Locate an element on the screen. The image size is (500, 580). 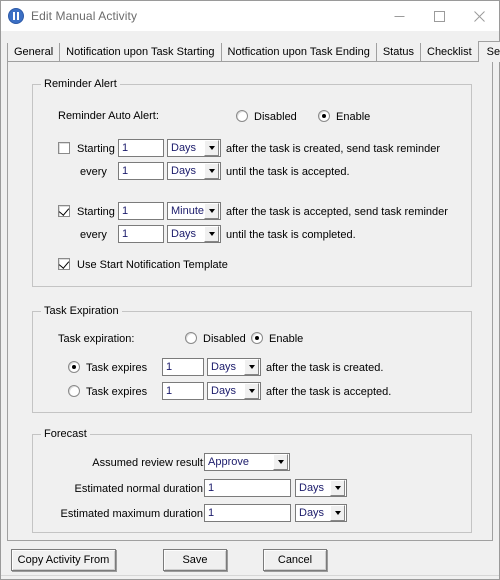
task-expires-created-text: after the task is created. is located at coordinates (325, 368).